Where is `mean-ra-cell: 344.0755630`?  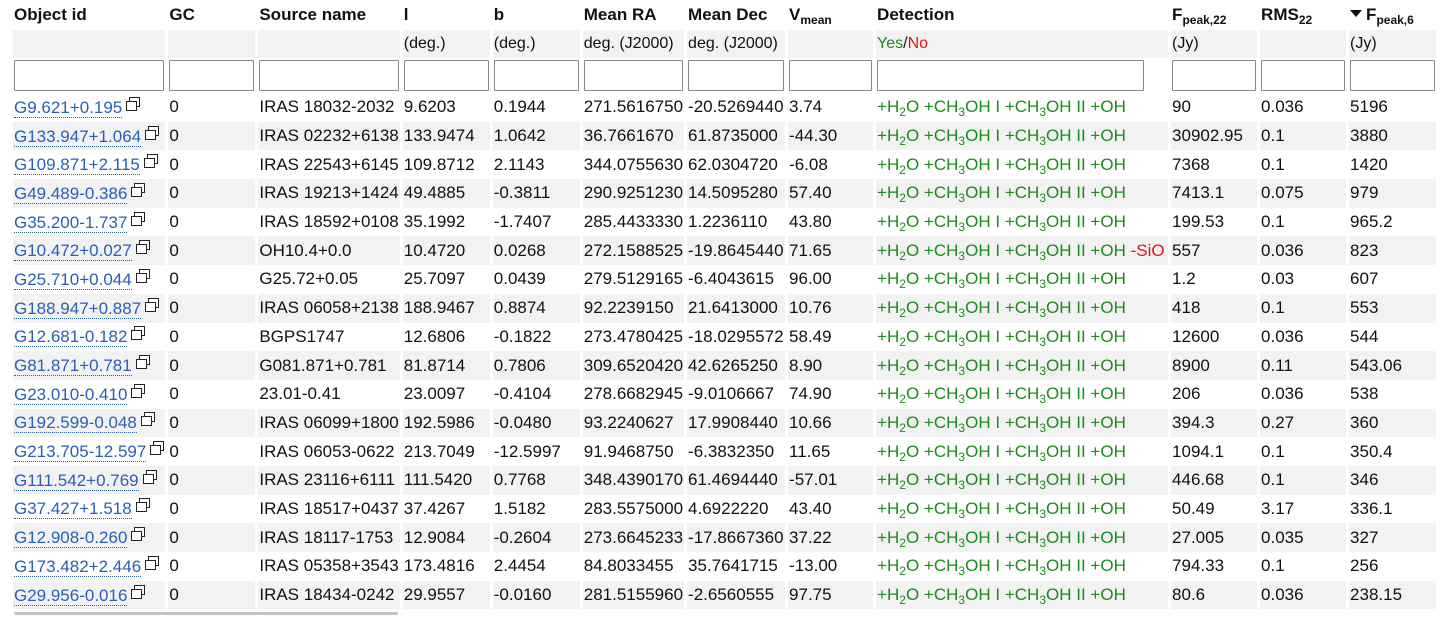 mean-ra-cell: 344.0755630 is located at coordinates (633, 164).